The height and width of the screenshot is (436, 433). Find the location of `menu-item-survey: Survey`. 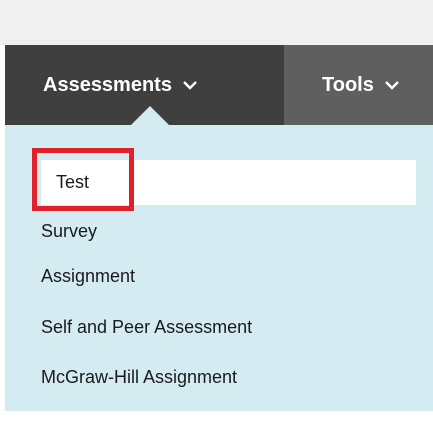

menu-item-survey: Survey is located at coordinates (69, 231).